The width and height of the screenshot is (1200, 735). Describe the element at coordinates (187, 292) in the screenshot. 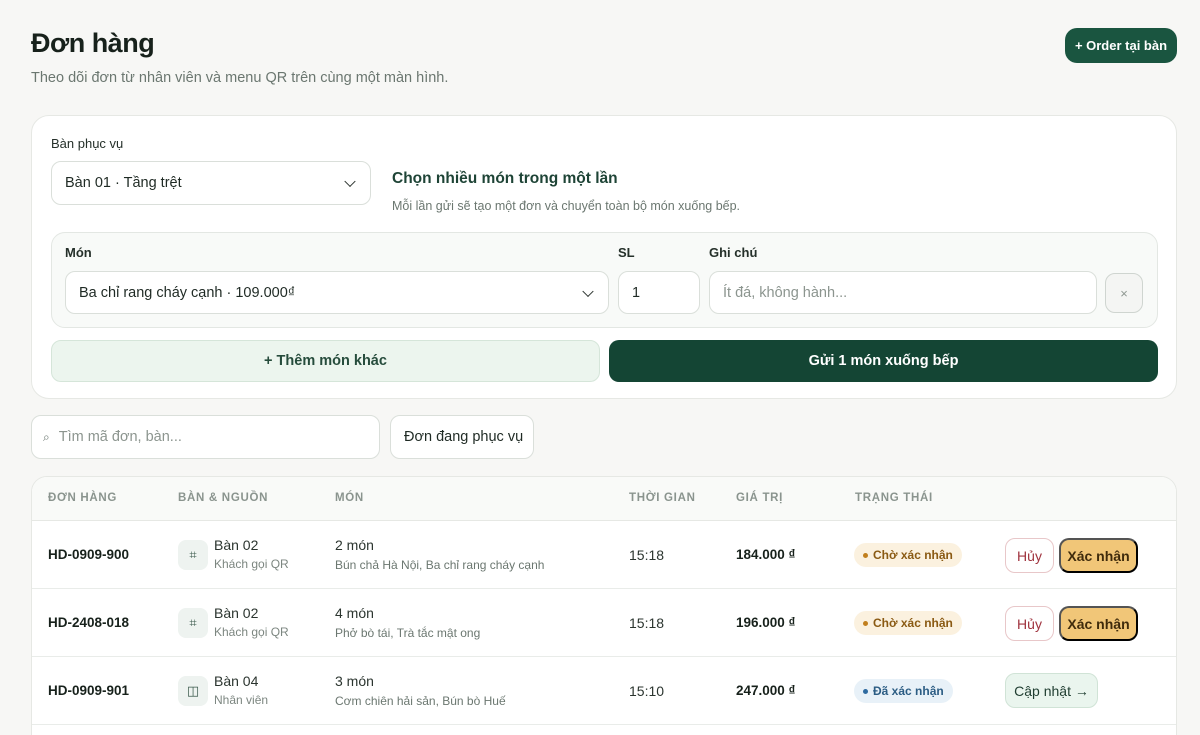

I see `dish-select-value: Ba chỉ rang cháy cạnh · 109.000₫` at that location.